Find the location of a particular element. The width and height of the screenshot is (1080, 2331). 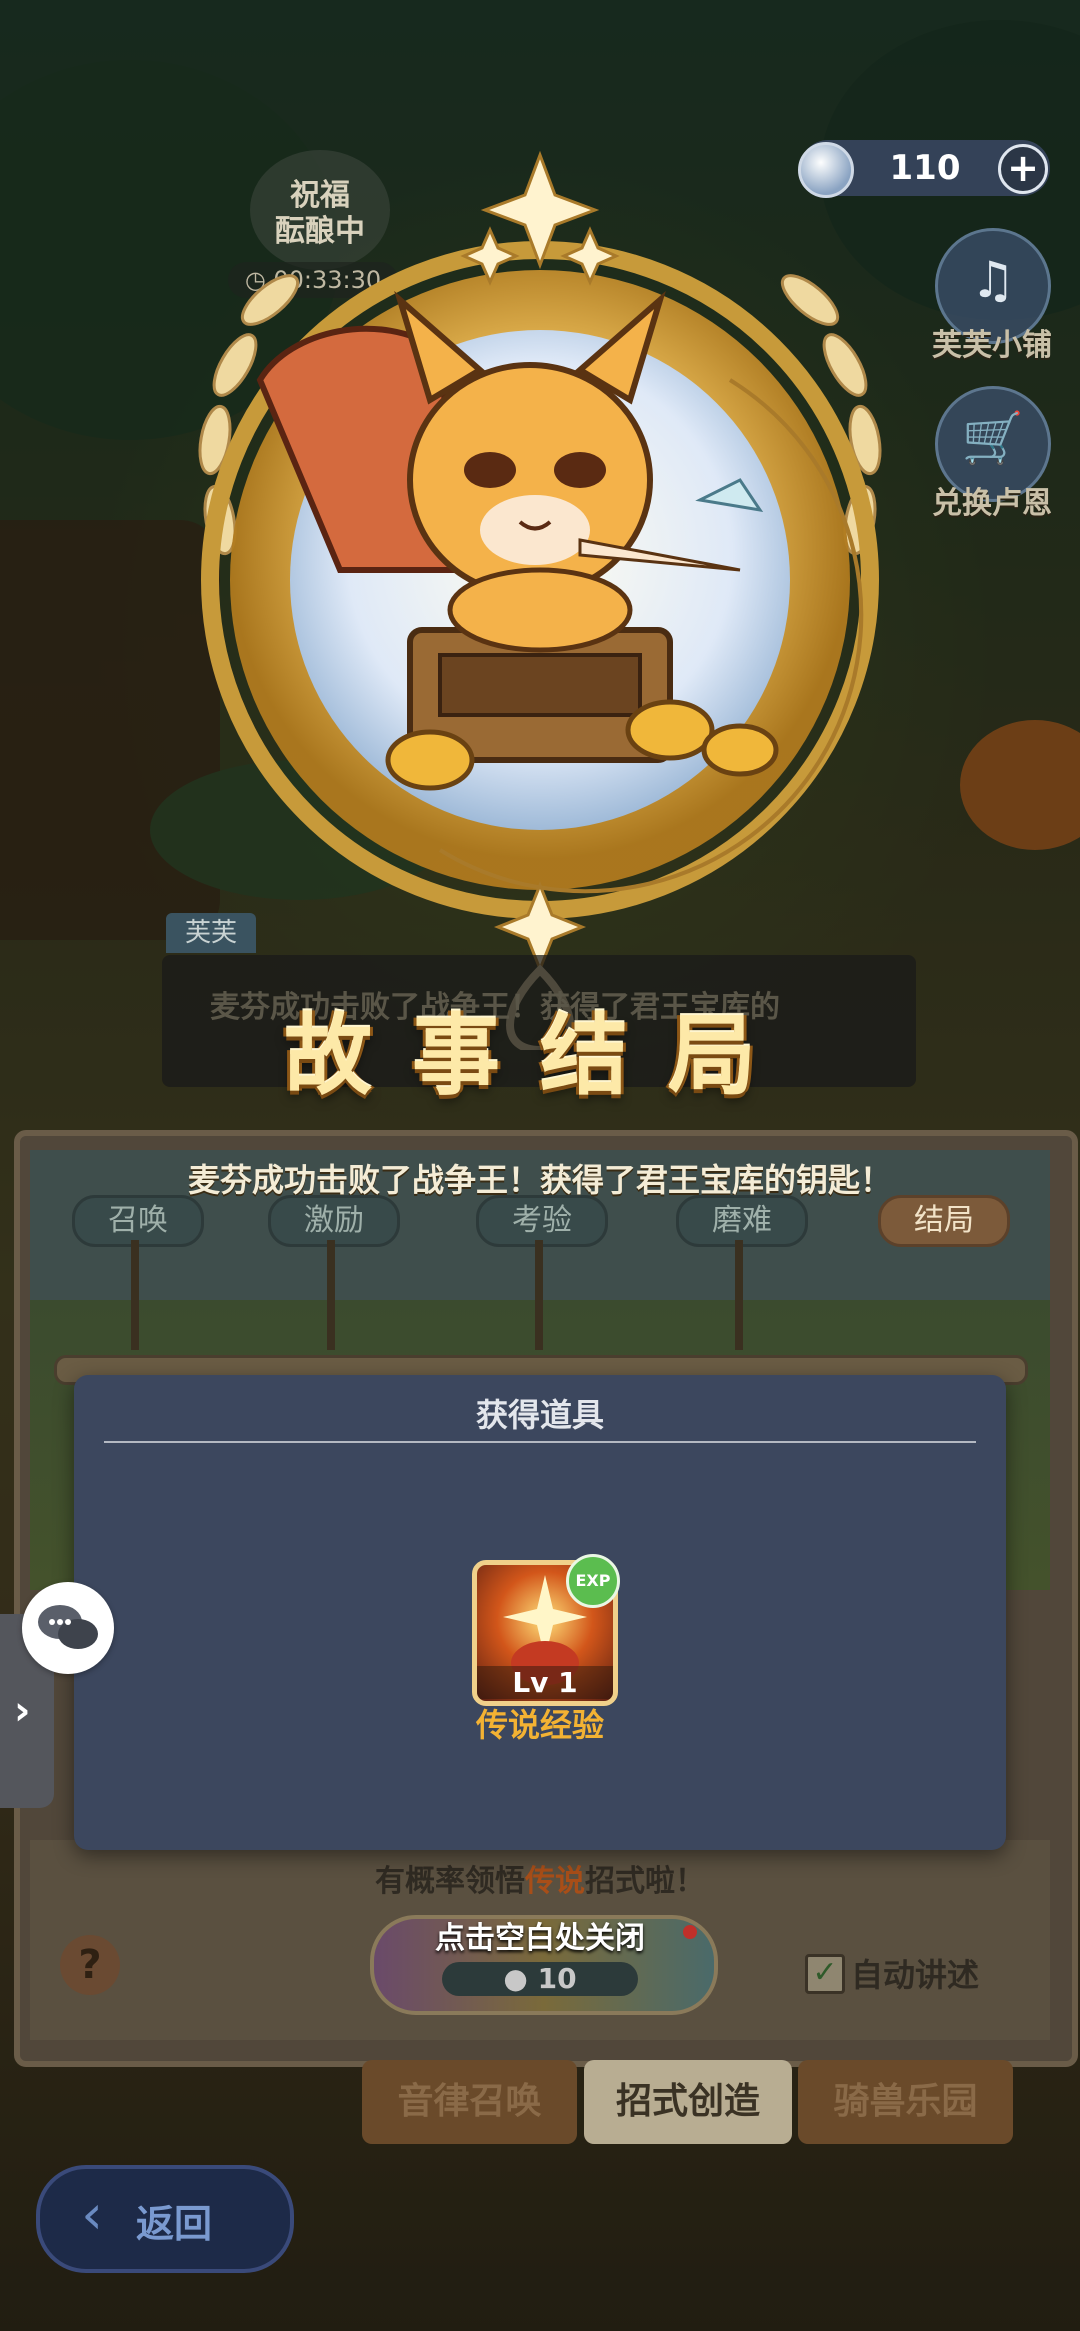

back-label: 返回 is located at coordinates (174, 2224).